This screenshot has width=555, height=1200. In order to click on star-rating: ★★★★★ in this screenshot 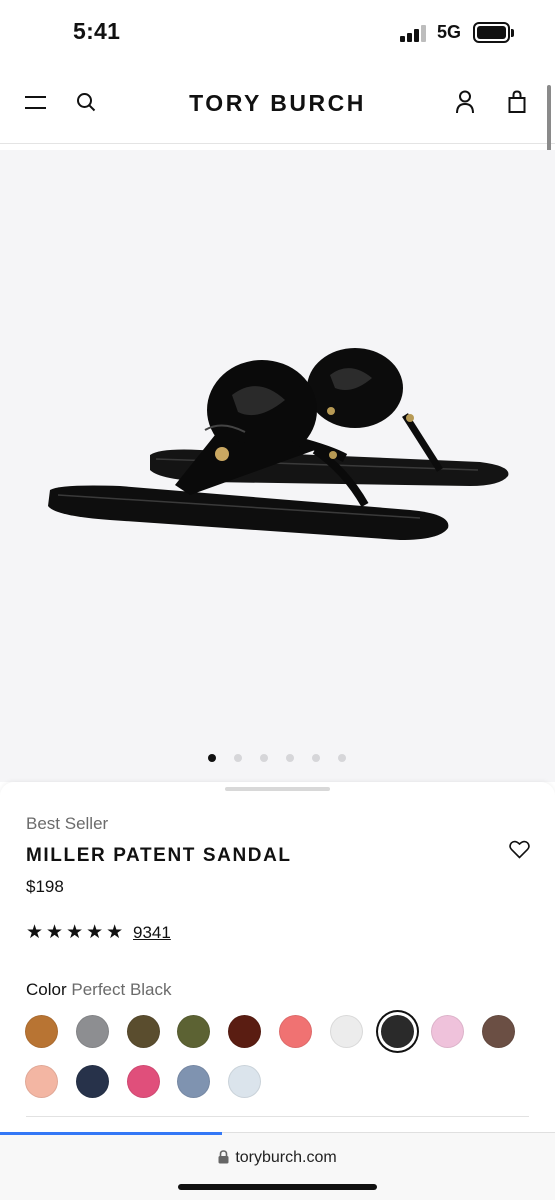, I will do `click(76, 932)`.